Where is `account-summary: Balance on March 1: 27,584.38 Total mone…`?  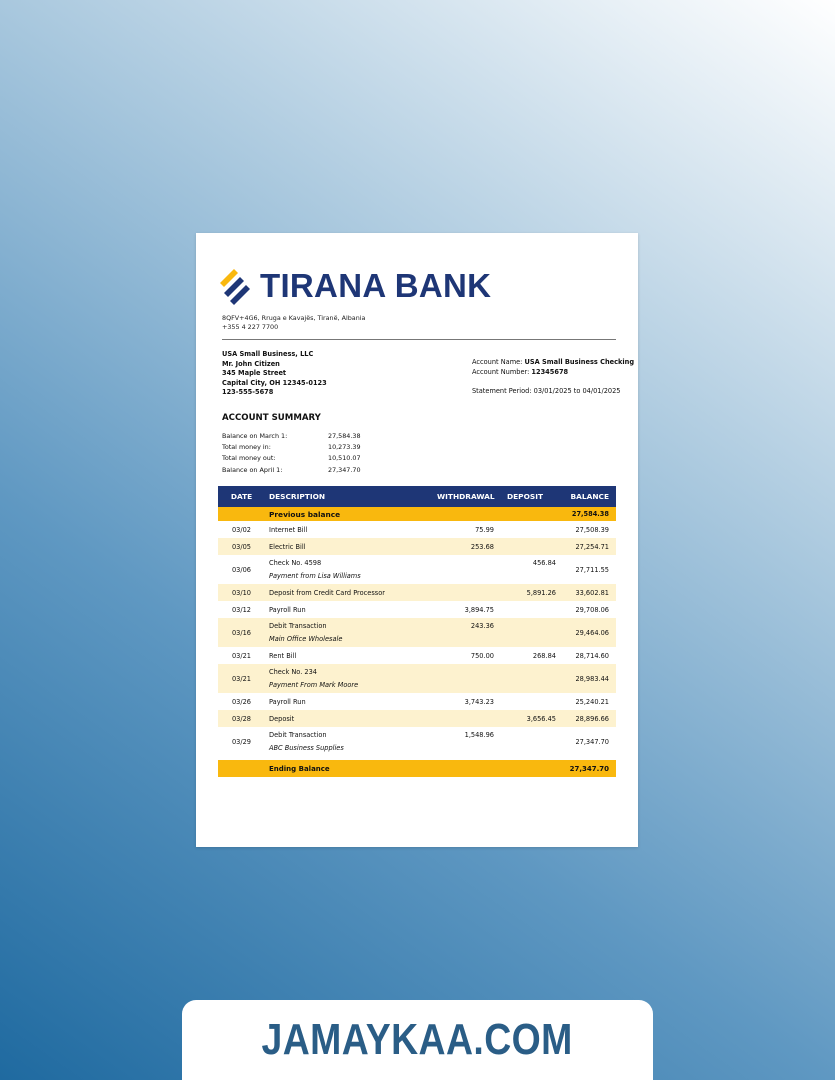
account-summary: Balance on March 1: 27,584.38 Total mone… is located at coordinates (291, 453).